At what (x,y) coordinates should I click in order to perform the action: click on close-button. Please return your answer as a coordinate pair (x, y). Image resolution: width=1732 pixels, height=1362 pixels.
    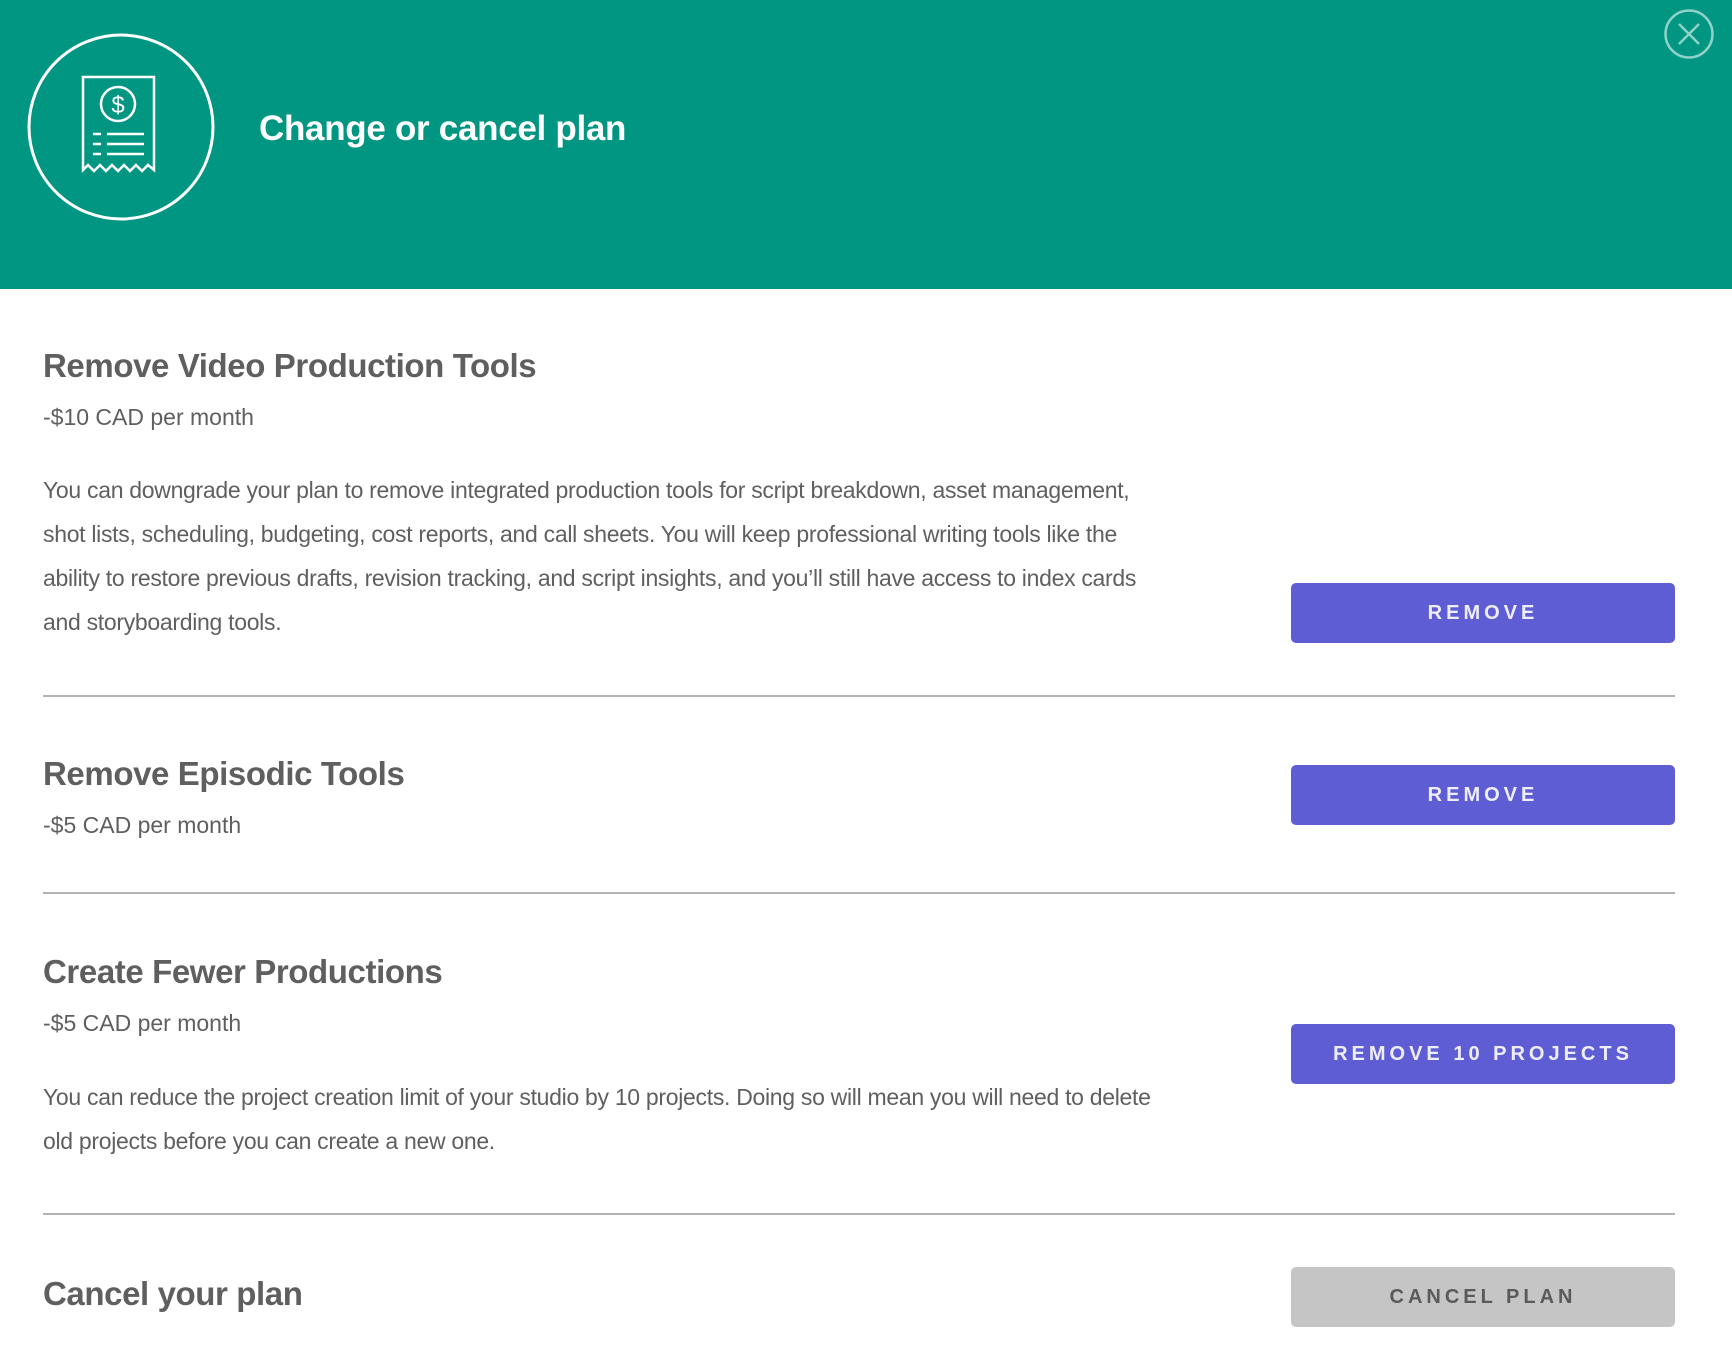
    Looking at the image, I should click on (1689, 34).